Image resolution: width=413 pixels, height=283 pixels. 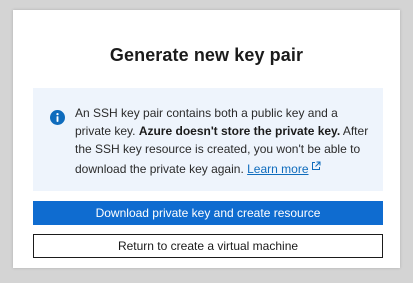 What do you see at coordinates (316, 164) in the screenshot?
I see `external-link-icon` at bounding box center [316, 164].